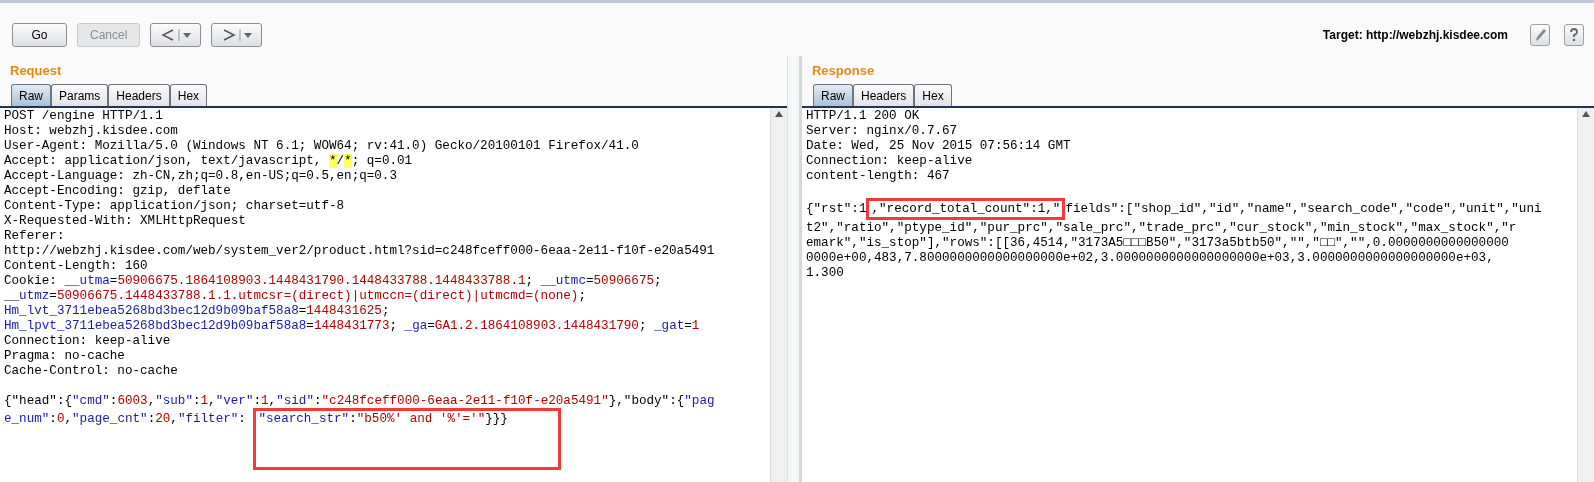 The height and width of the screenshot is (482, 1594). Describe the element at coordinates (825, 273) in the screenshot. I see `text-line: 1.300` at that location.